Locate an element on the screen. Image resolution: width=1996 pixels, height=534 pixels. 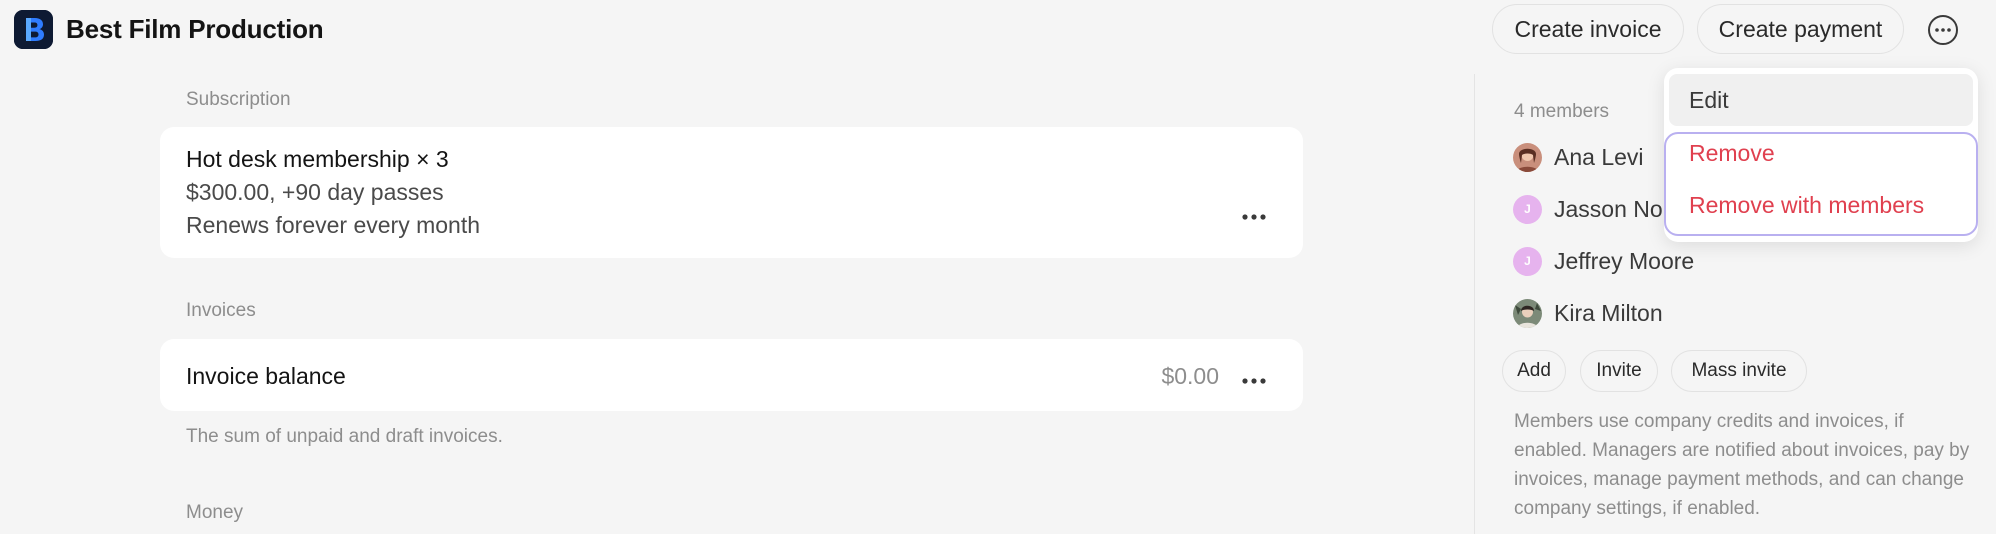
brand-b-logo-icon is located at coordinates (33, 29).